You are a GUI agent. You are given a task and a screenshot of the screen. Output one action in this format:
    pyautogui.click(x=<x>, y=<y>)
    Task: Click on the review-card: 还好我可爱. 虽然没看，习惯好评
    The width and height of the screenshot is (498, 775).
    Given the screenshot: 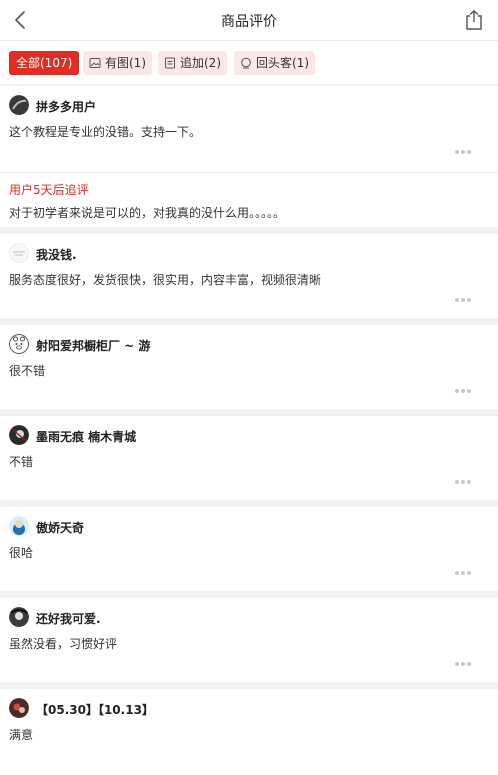 What is the action you would take?
    pyautogui.click(x=249, y=640)
    